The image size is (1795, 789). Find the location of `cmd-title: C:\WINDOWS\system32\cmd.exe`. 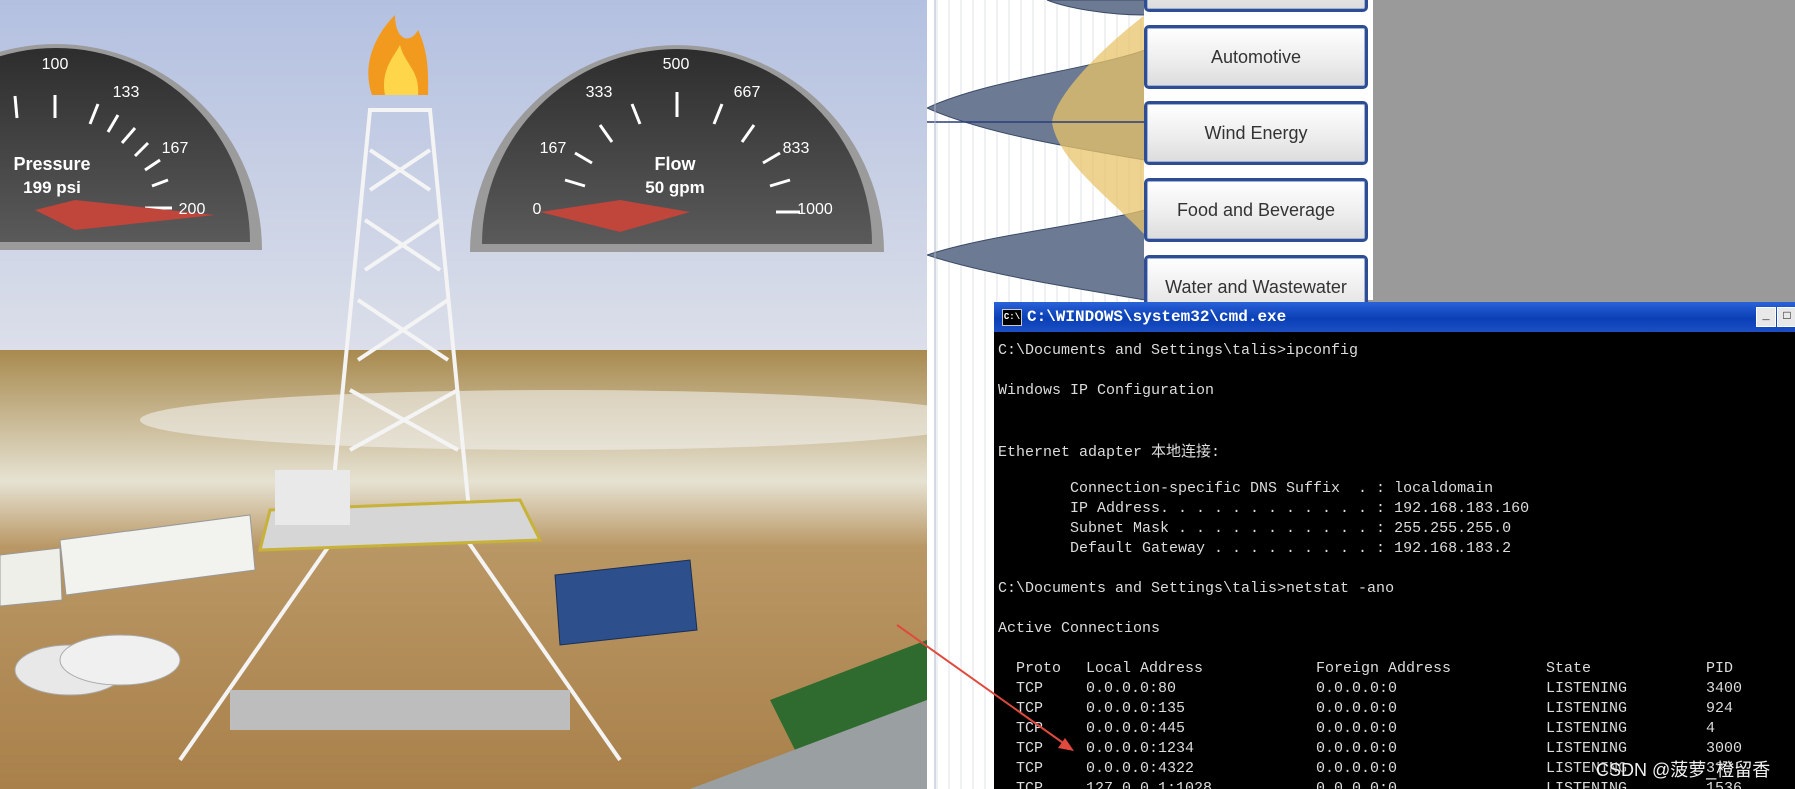

cmd-title: C:\WINDOWS\system32\cmd.exe is located at coordinates (1157, 317).